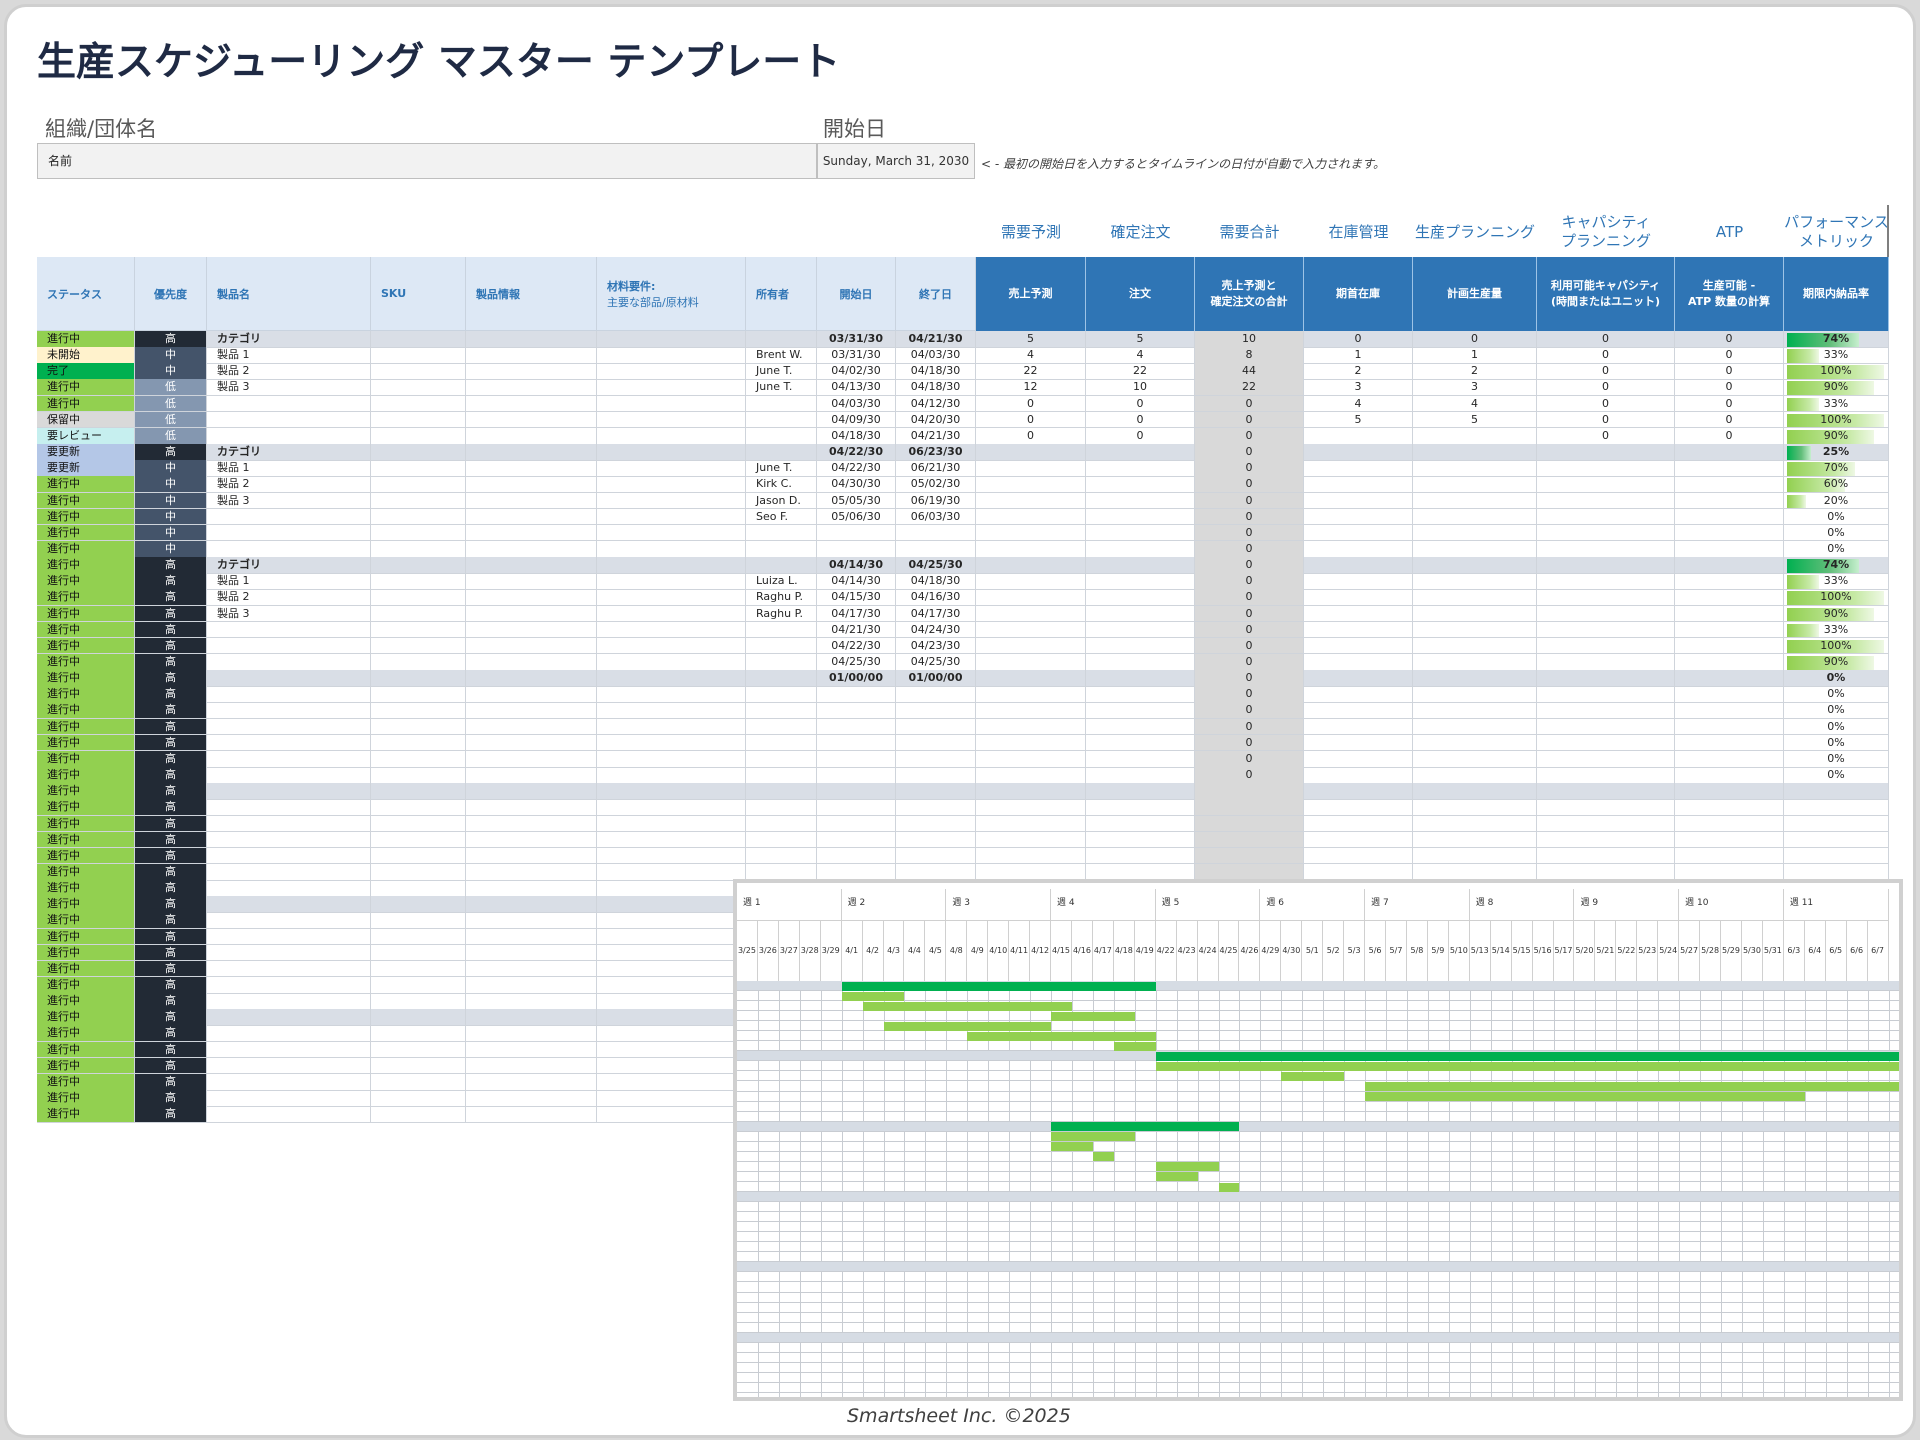 The image size is (1920, 1440). What do you see at coordinates (1729, 404) in the screenshot?
I see `atp-cell: 0` at bounding box center [1729, 404].